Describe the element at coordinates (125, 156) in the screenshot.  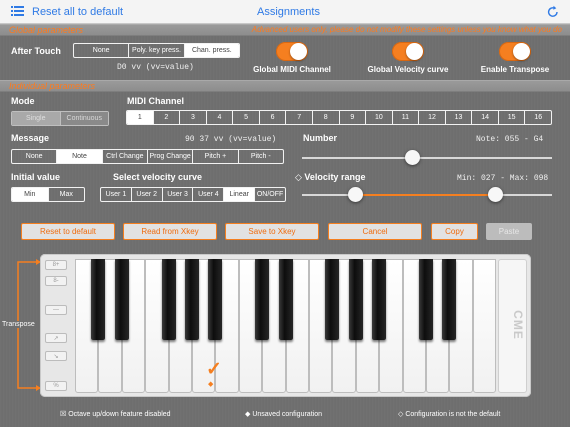
I see `message-option: Ctrl Change` at that location.